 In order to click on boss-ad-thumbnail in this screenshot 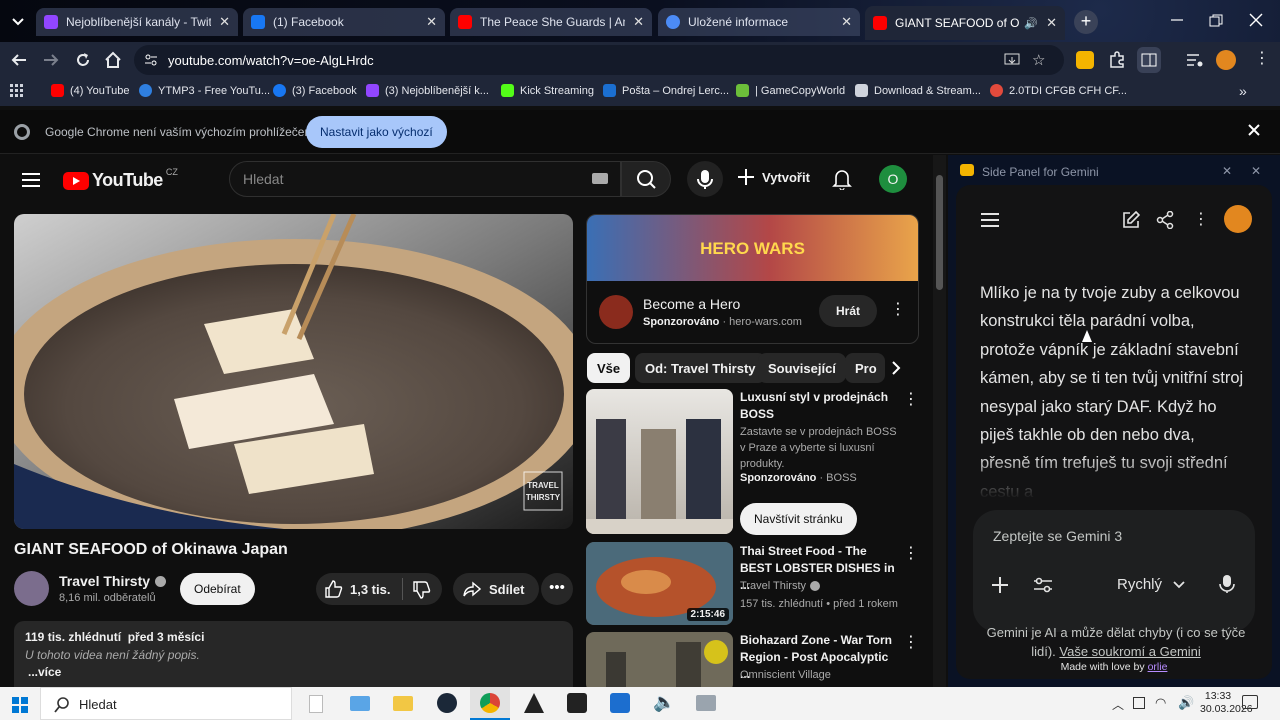, I will do `click(659, 461)`.